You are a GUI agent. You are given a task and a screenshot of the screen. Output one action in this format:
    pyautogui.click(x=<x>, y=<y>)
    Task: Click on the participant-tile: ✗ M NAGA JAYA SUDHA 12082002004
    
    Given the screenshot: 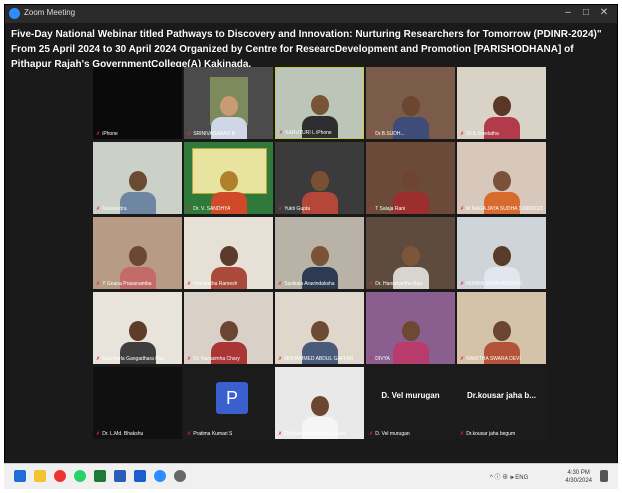 What is the action you would take?
    pyautogui.click(x=501, y=178)
    